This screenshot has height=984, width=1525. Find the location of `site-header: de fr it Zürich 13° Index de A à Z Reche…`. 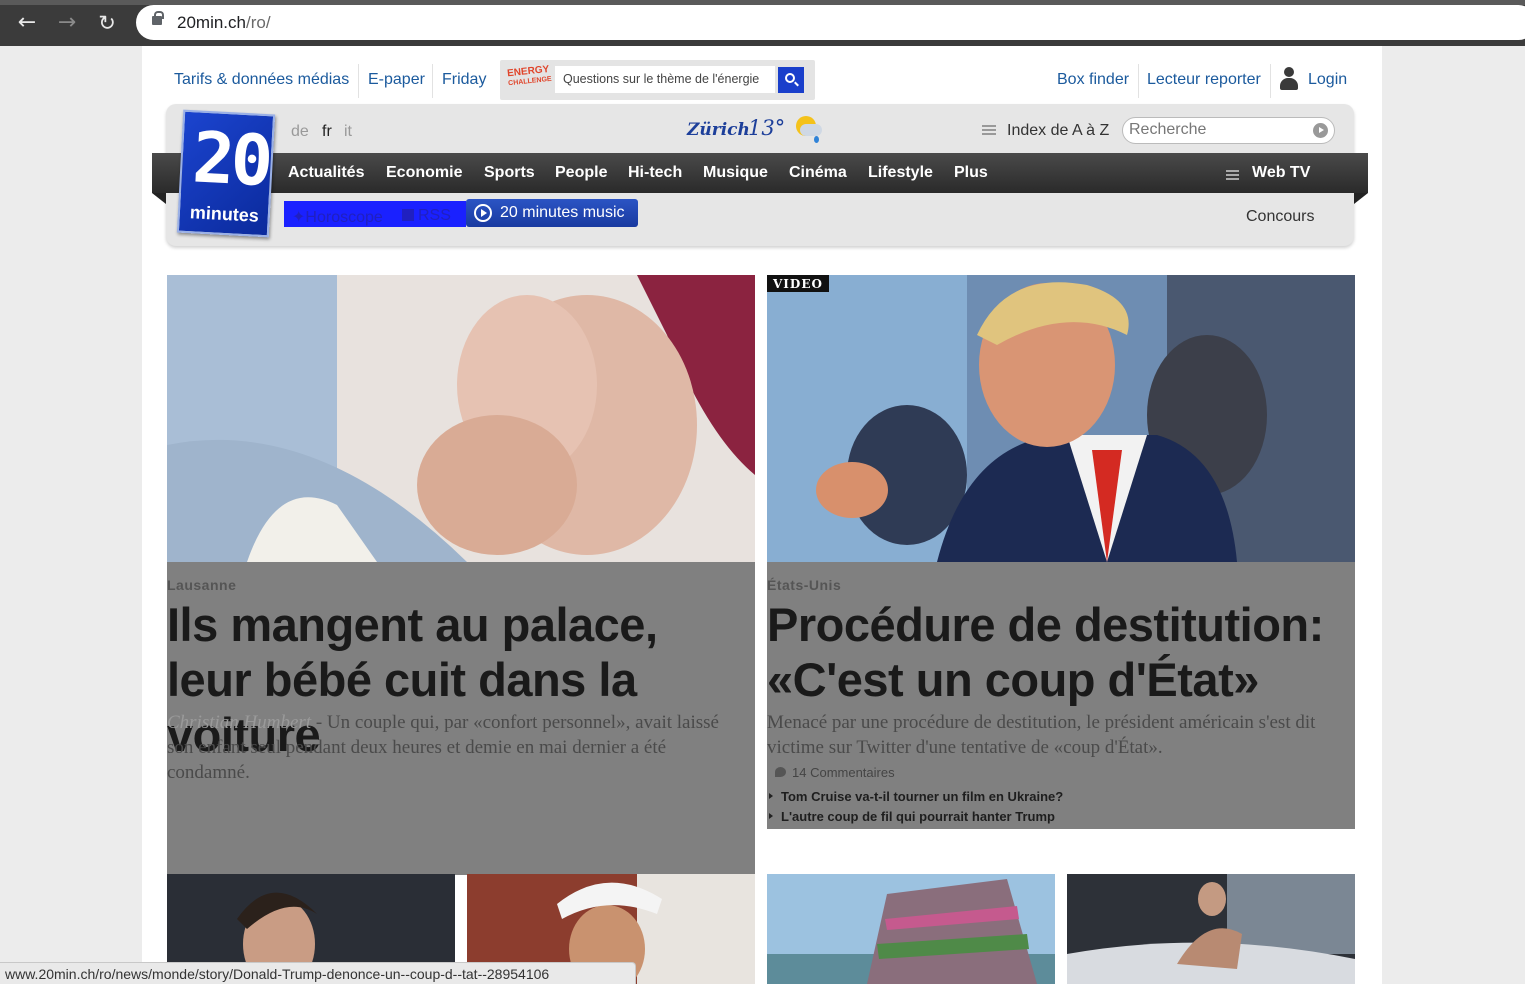

site-header: de fr it Zürich 13° Index de A à Z Reche… is located at coordinates (760, 175).